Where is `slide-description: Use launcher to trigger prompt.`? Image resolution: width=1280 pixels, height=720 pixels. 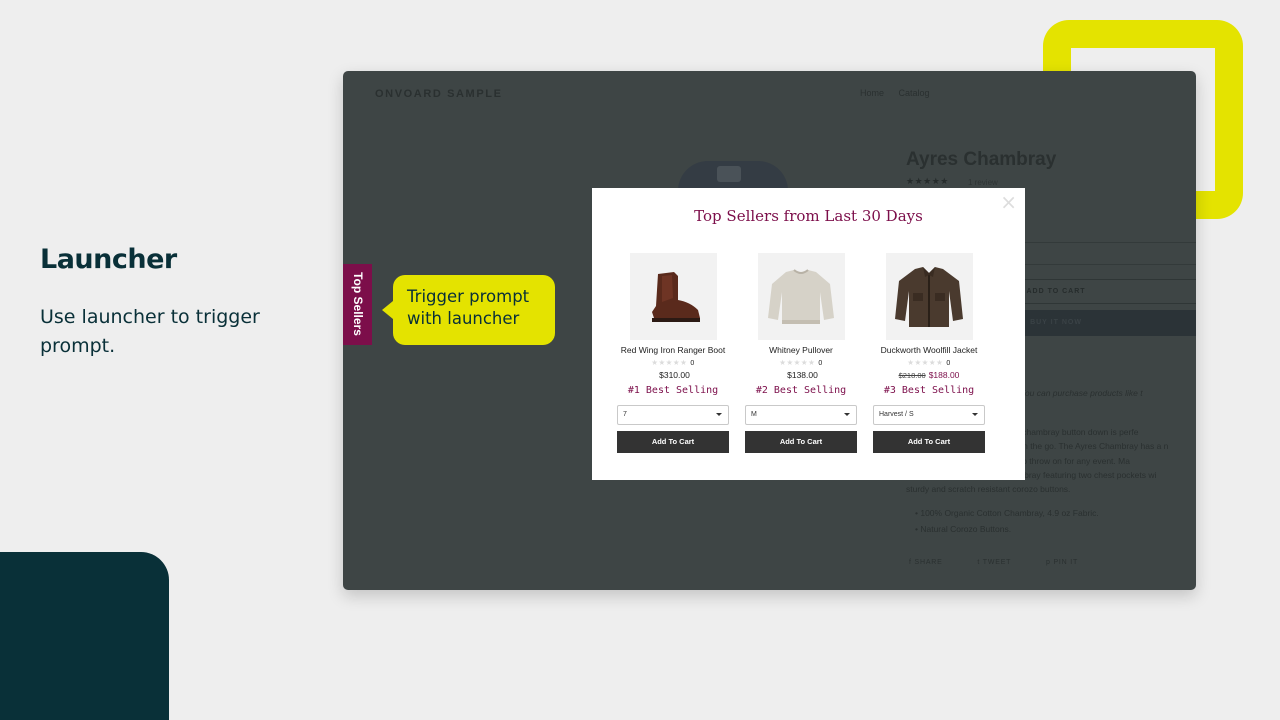 slide-description: Use launcher to trigger prompt. is located at coordinates (150, 331).